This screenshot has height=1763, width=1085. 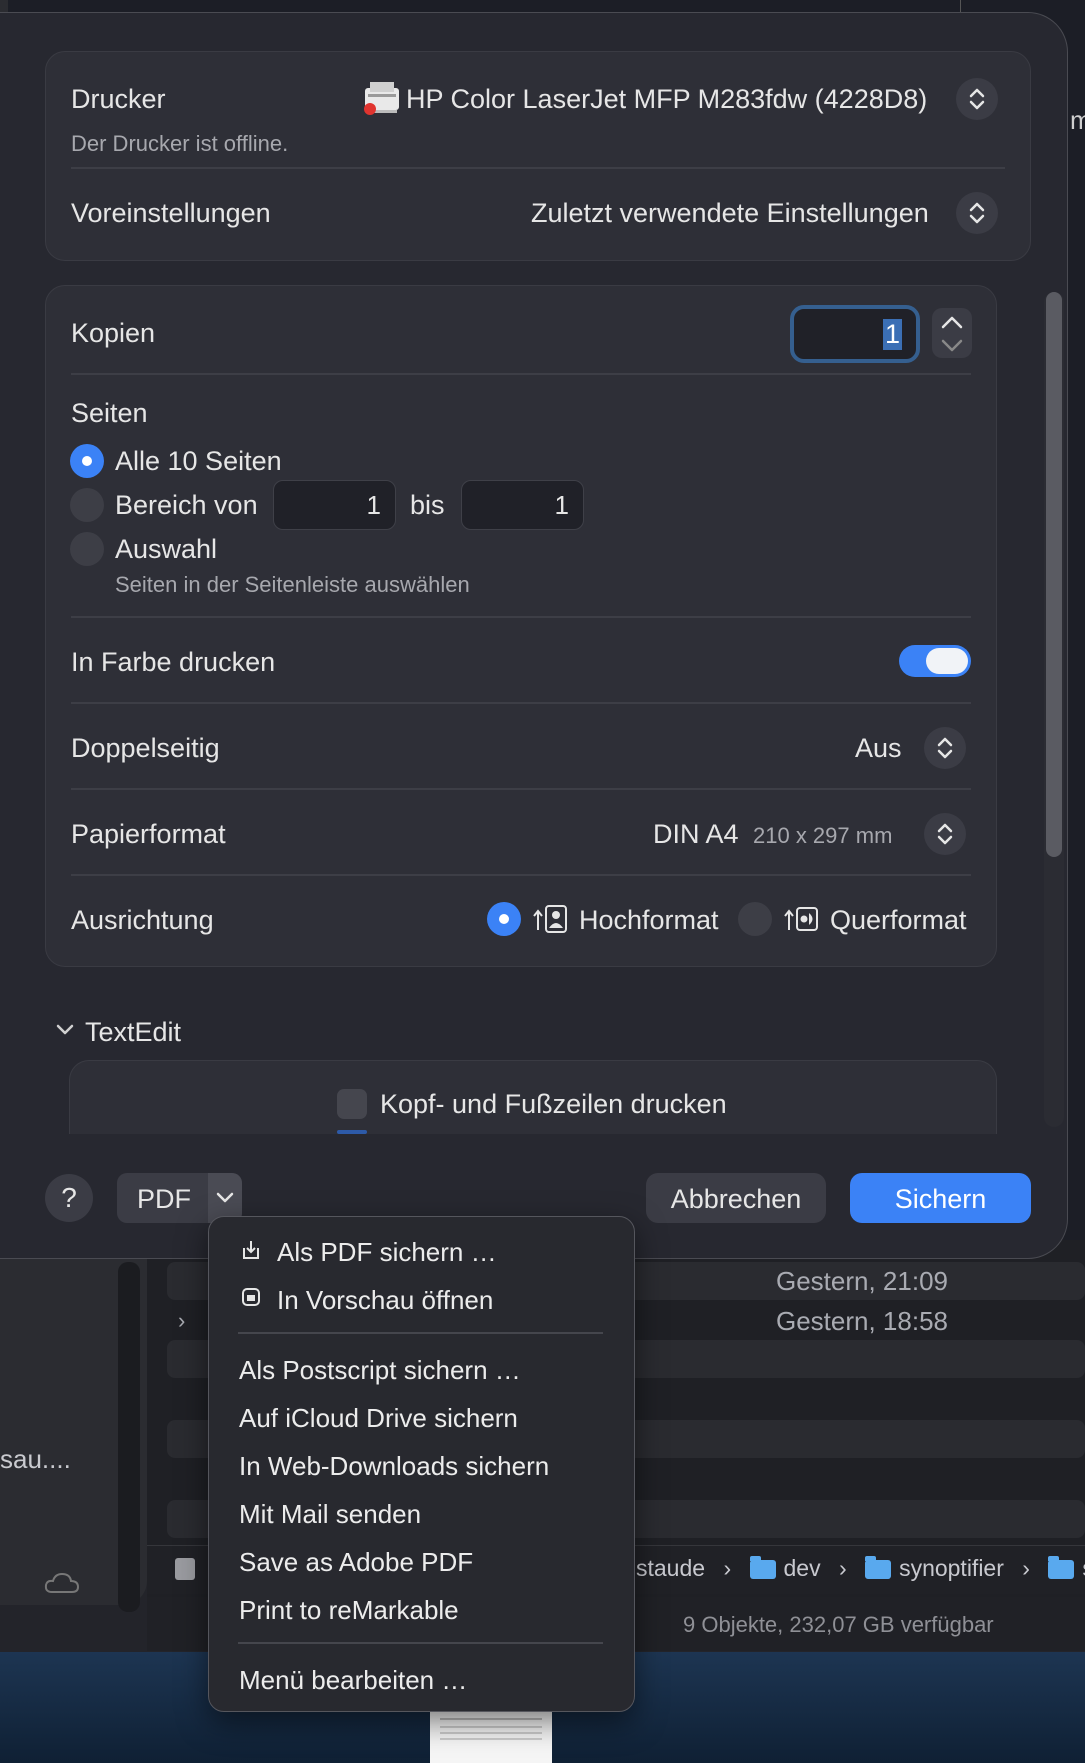 What do you see at coordinates (1054, 574) in the screenshot?
I see `dialog-scrollbar-thumb` at bounding box center [1054, 574].